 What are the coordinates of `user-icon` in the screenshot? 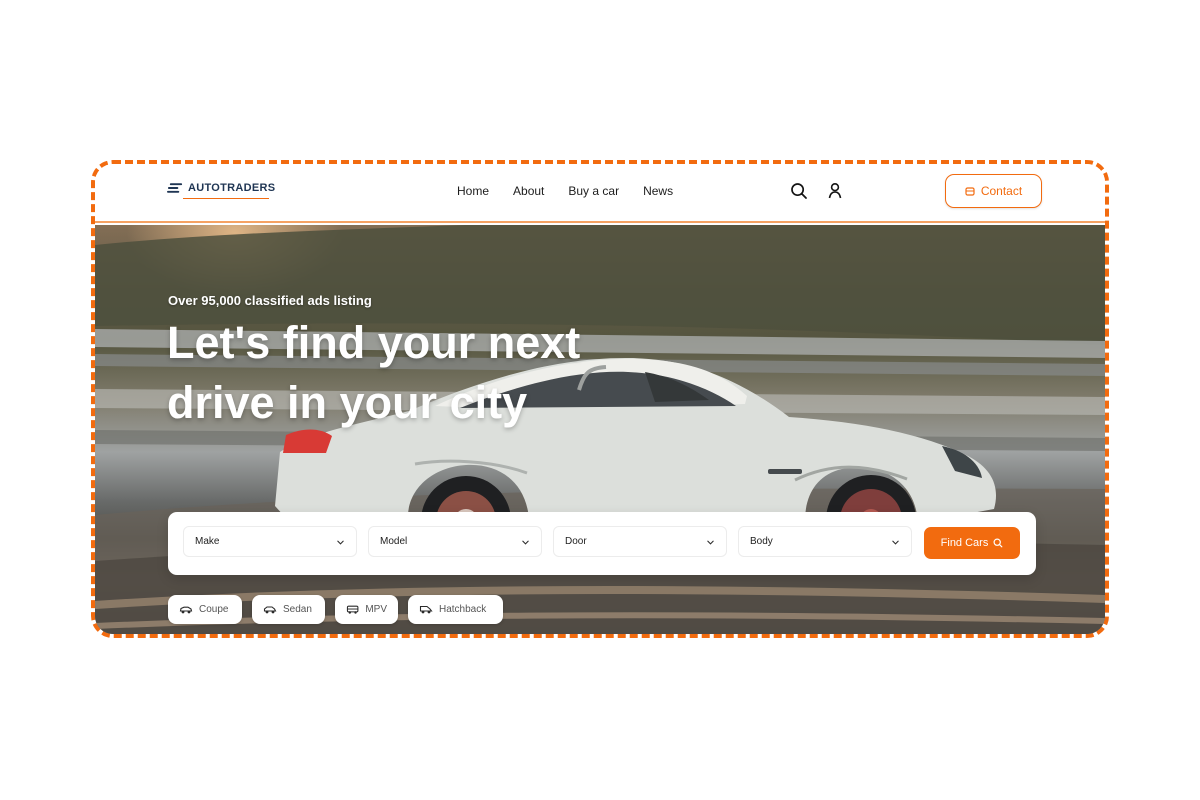 It's located at (835, 191).